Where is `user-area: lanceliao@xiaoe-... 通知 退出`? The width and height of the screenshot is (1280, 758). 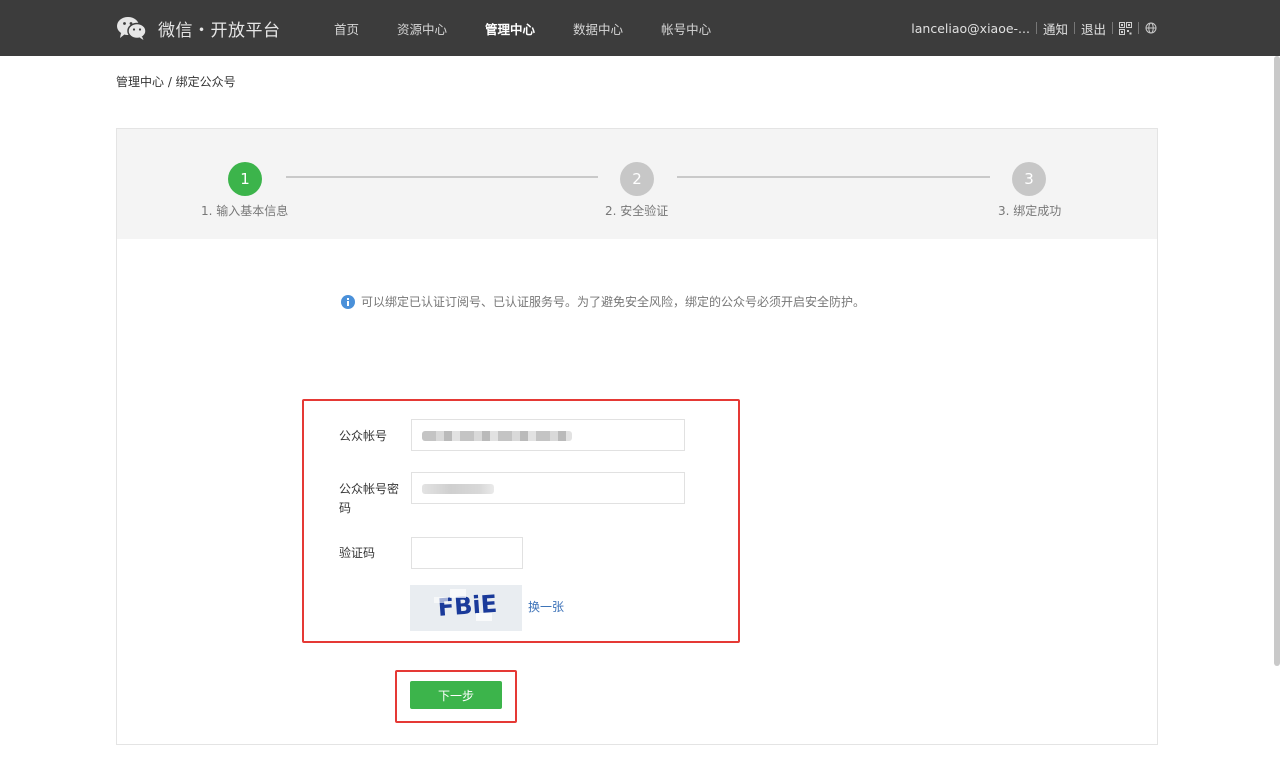 user-area: lanceliao@xiaoe-... 通知 退出 is located at coordinates (1034, 28).